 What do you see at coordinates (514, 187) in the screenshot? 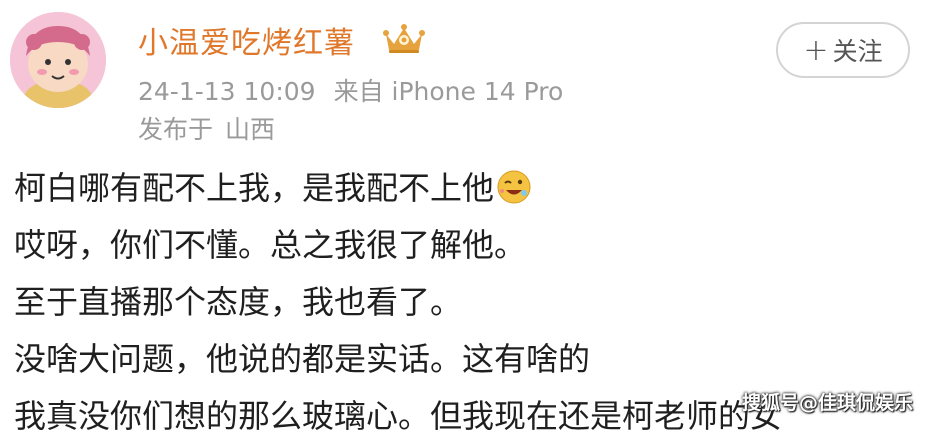
I see `wink-laugh-emoji-icon` at bounding box center [514, 187].